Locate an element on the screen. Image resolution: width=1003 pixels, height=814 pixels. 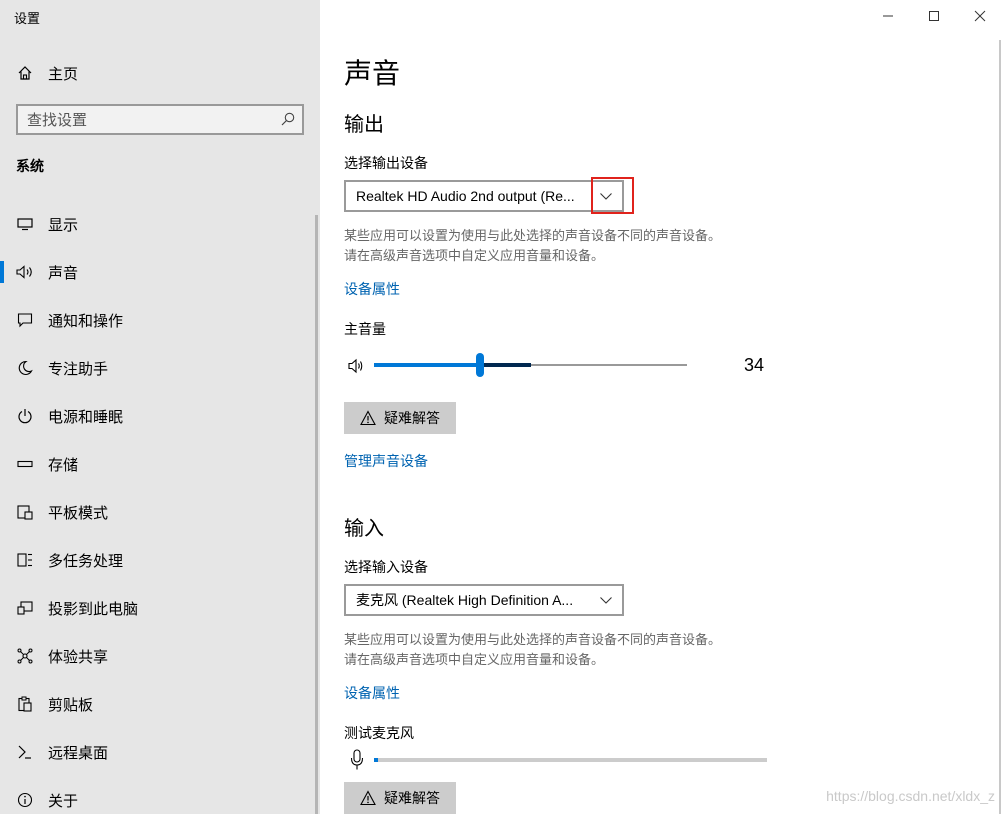
display-icon is located at coordinates (25, 224).